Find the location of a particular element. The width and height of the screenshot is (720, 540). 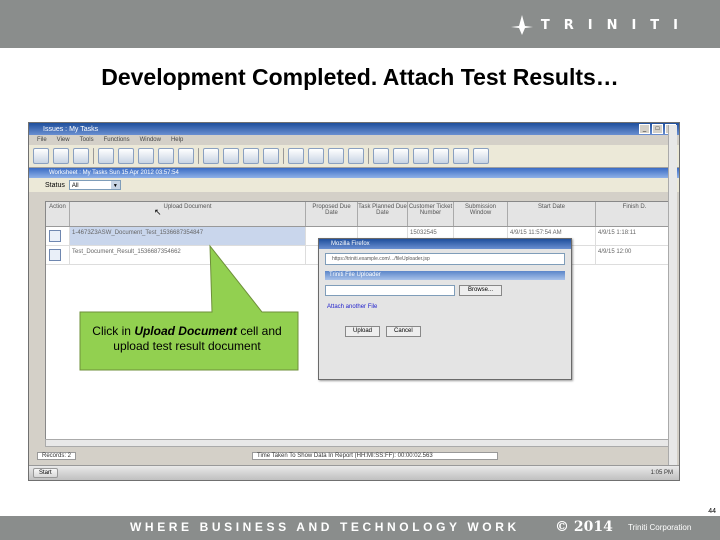

toolbar-find-icon is located at coordinates (126, 156).